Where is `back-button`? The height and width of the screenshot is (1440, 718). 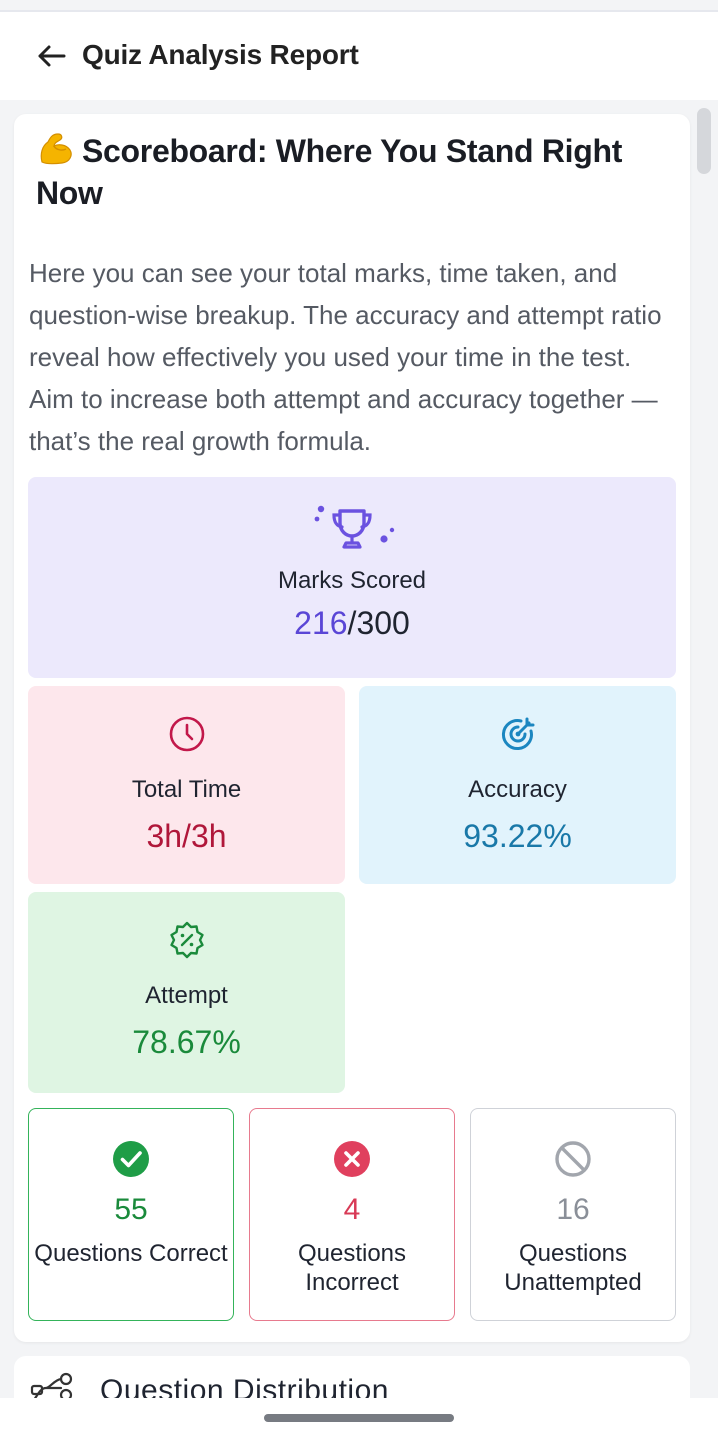
back-button is located at coordinates (51, 56).